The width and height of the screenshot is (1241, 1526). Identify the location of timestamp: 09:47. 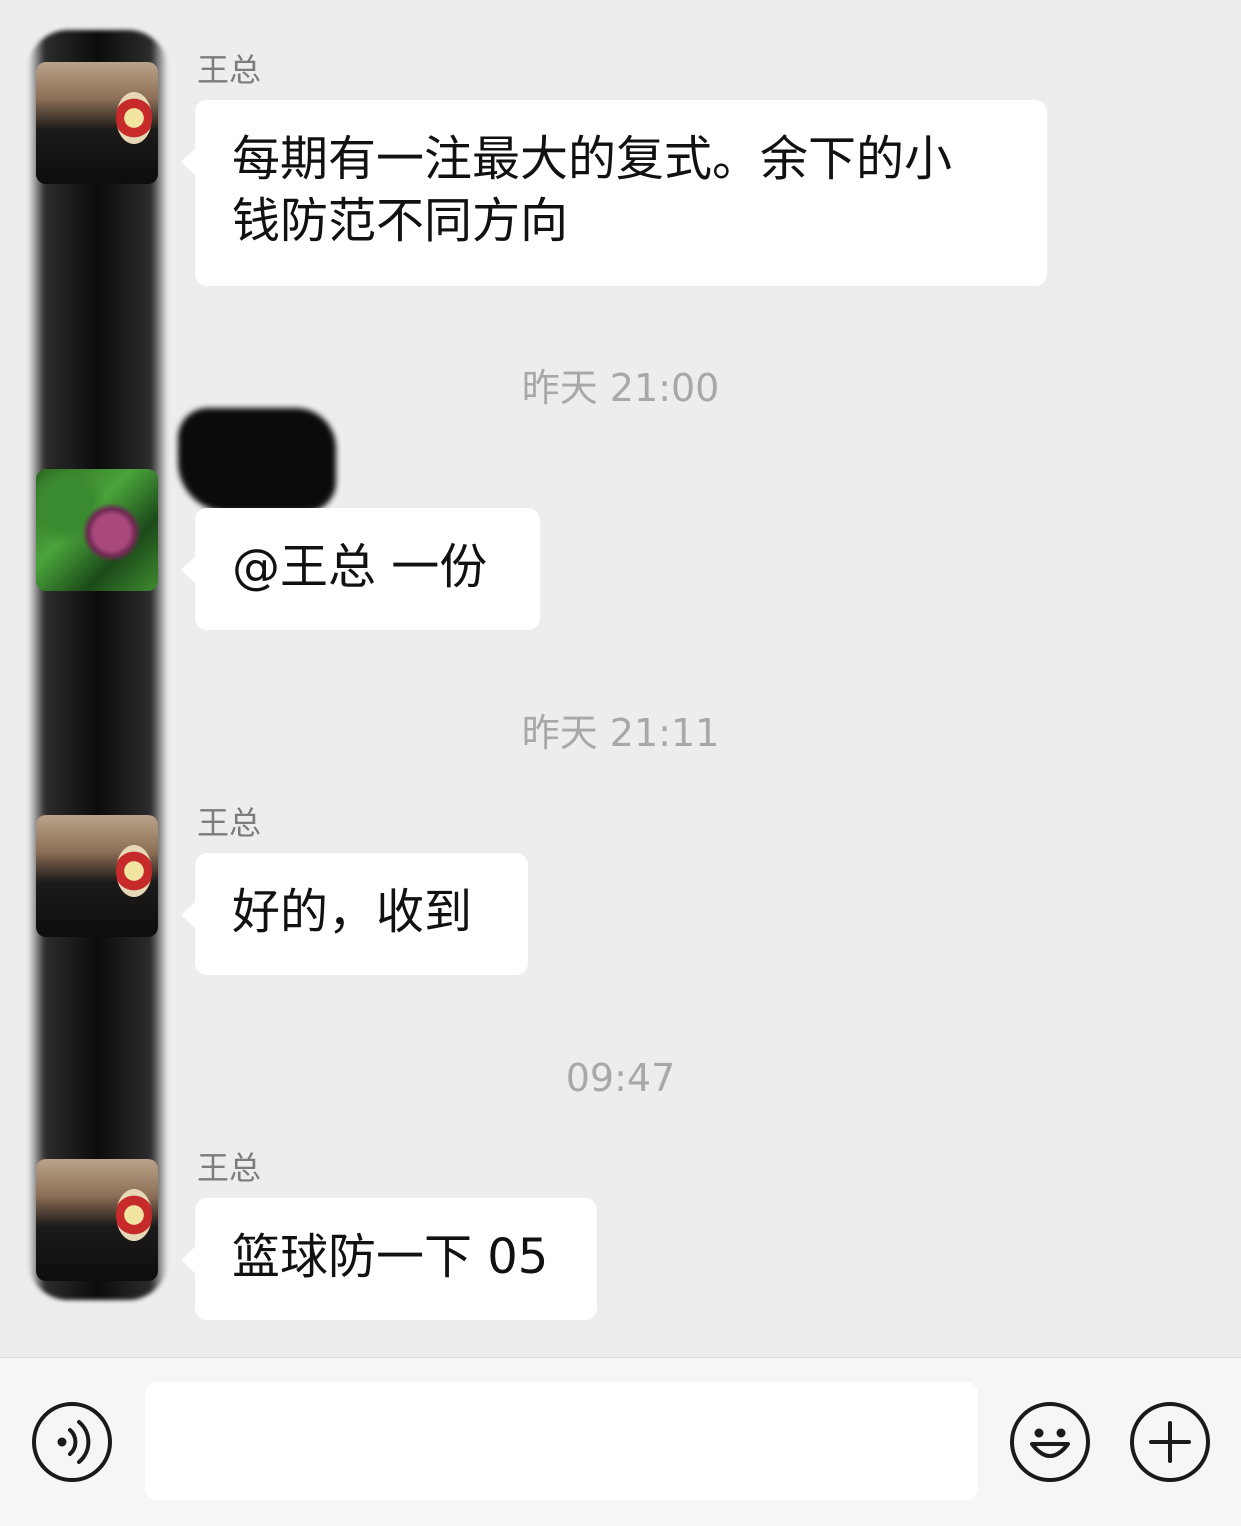
(620, 1078).